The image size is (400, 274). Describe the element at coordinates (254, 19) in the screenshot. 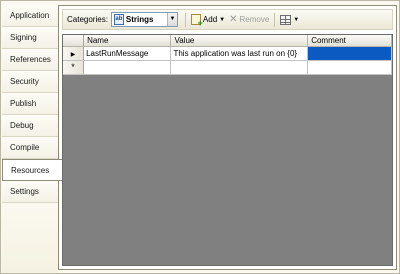

I see `remove-label: Remove` at that location.